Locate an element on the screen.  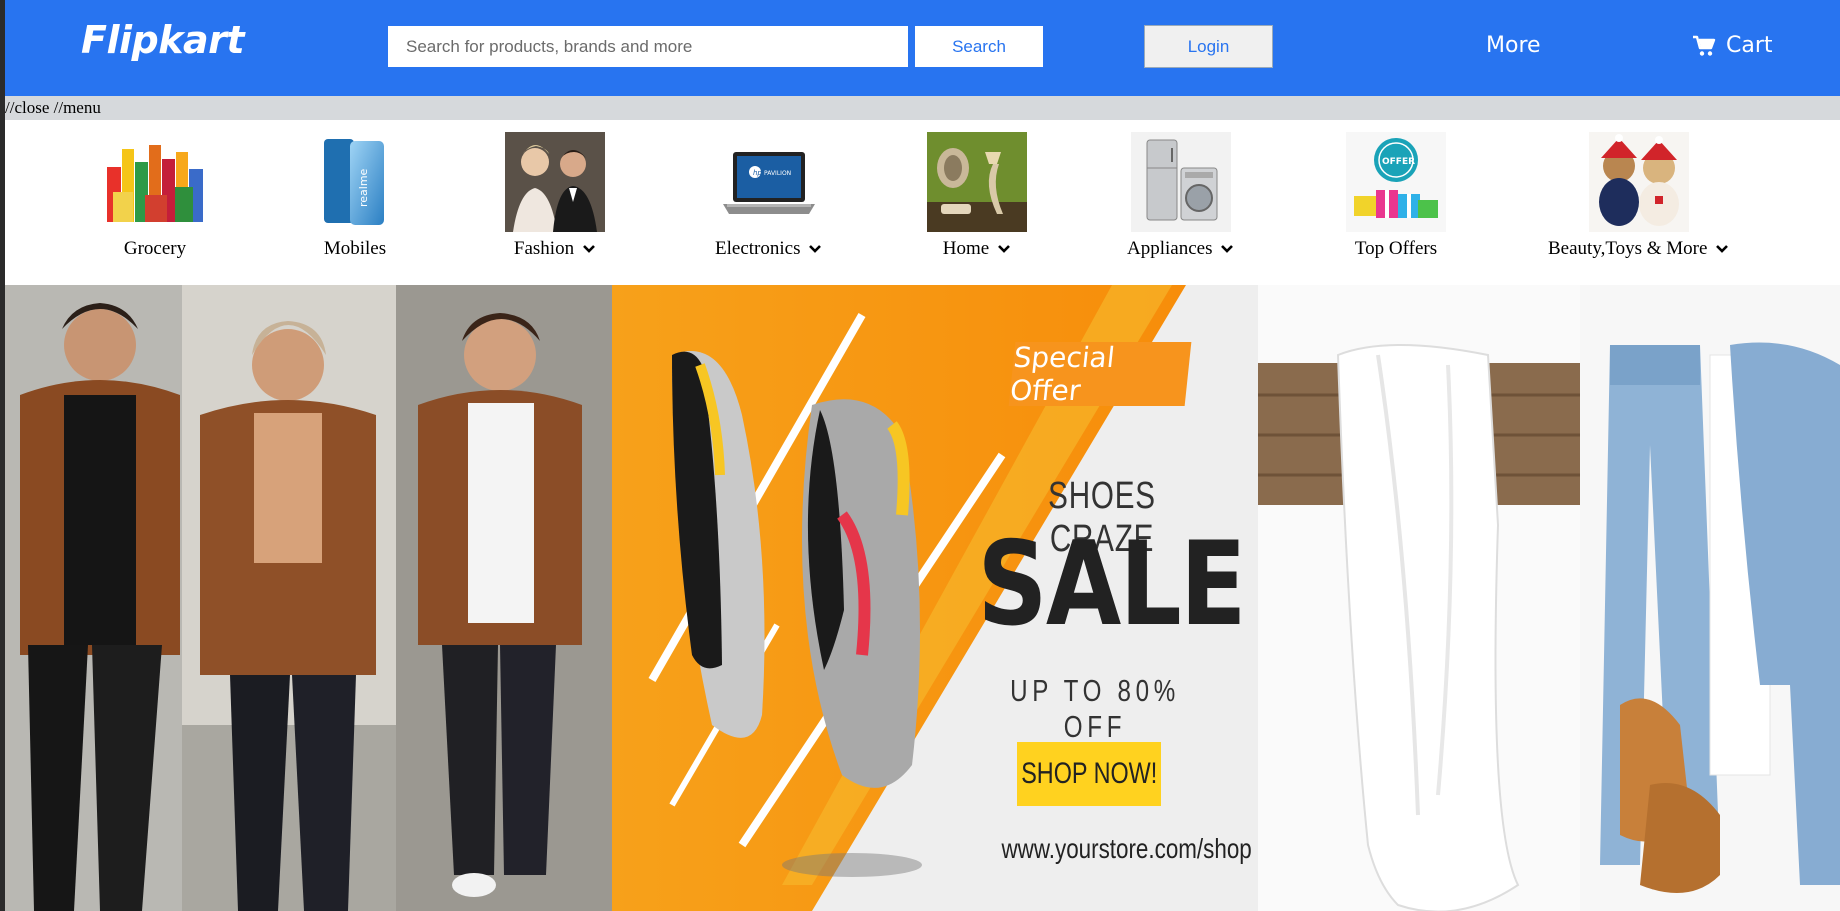
category-fashion: Fashion is located at coordinates (555, 196).